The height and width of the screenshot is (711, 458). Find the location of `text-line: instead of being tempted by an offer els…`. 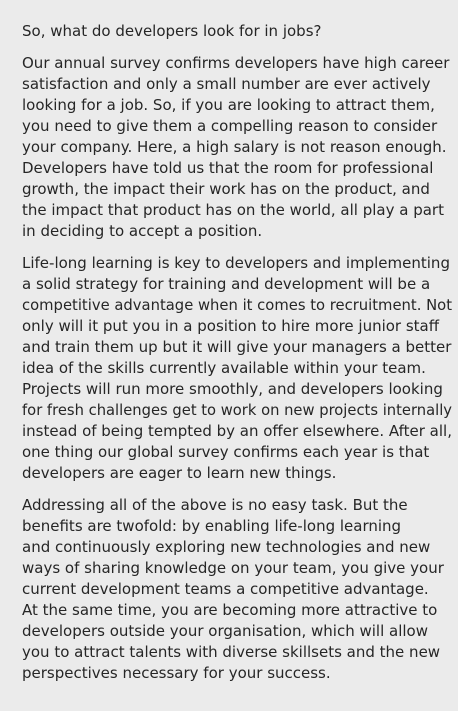

text-line: instead of being tempted by an offer els… is located at coordinates (237, 431).